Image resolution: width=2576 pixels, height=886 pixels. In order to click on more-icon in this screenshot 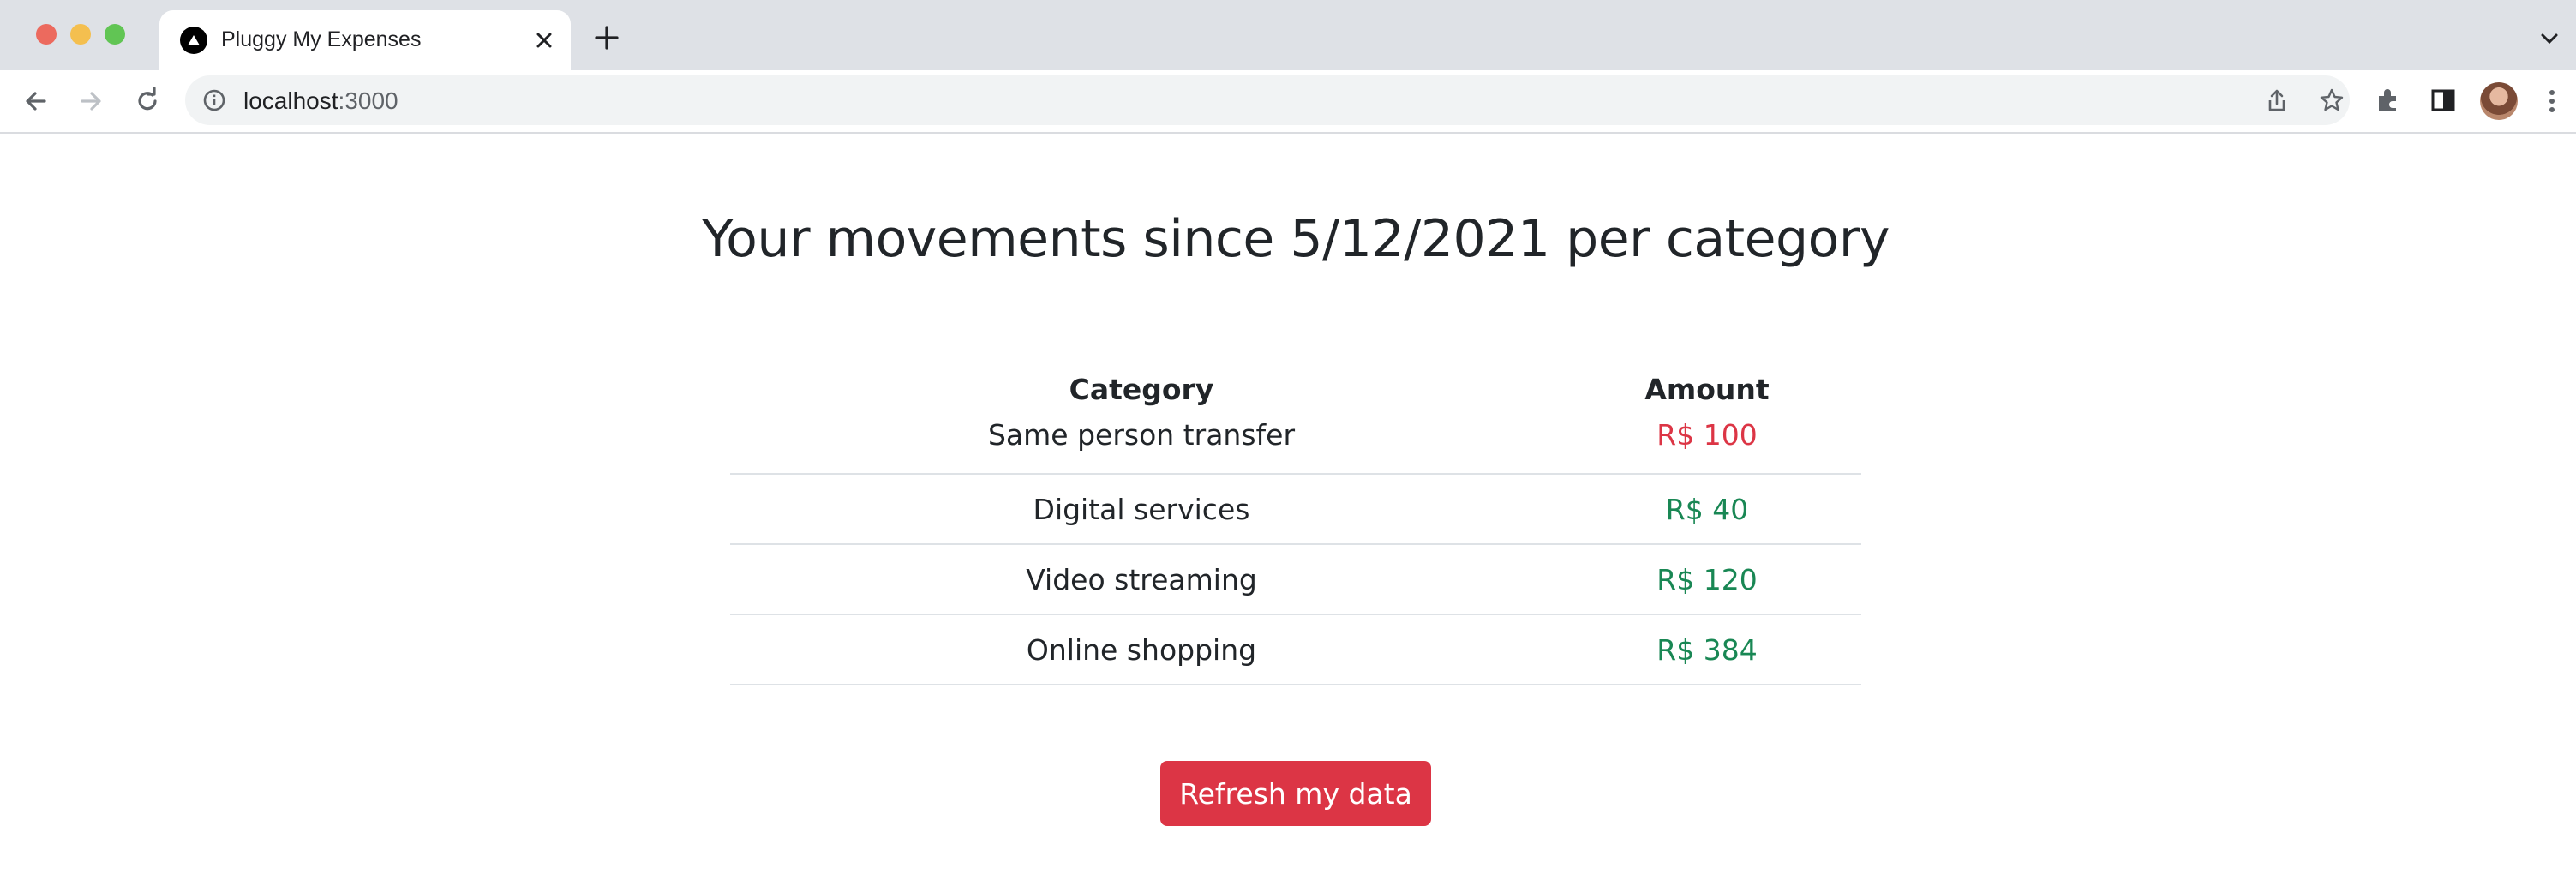, I will do `click(2552, 101)`.